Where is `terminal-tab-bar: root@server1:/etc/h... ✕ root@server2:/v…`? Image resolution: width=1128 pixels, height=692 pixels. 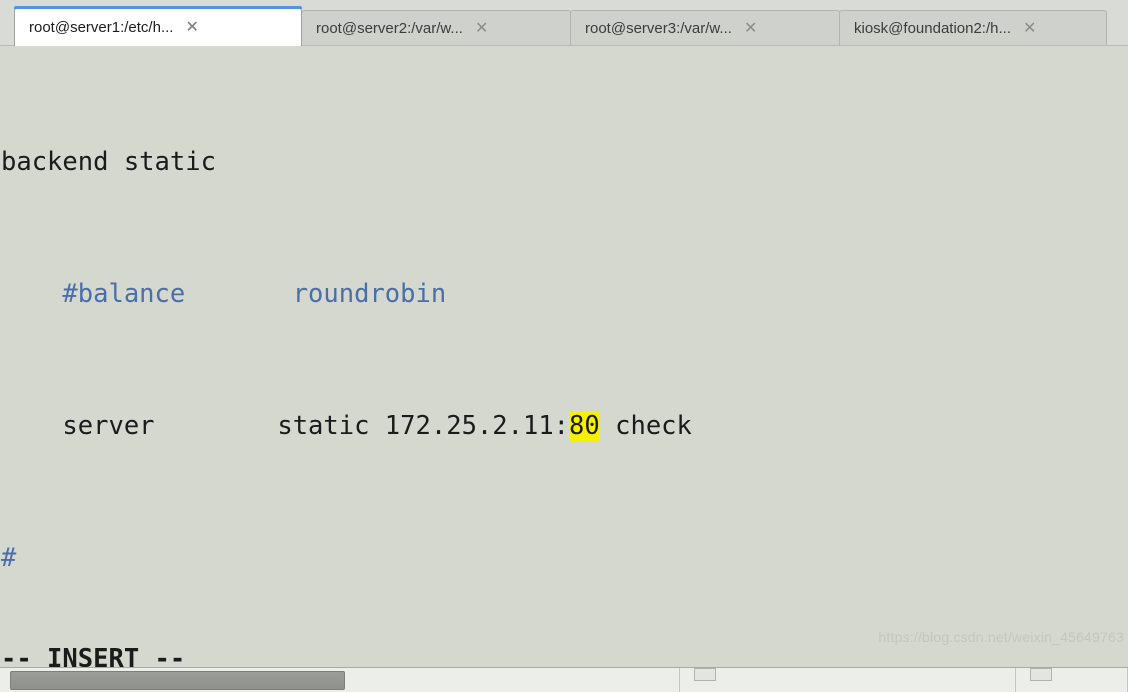
terminal-tab-bar: root@server1:/etc/h... ✕ root@server2:/v… is located at coordinates (564, 23).